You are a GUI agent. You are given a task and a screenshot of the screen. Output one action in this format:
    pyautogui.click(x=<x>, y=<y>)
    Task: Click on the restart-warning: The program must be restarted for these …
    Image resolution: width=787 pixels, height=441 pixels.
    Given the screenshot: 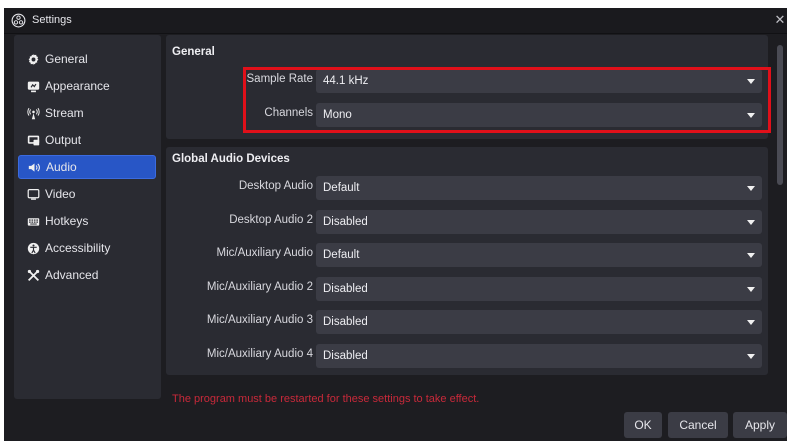 What is the action you would take?
    pyautogui.click(x=326, y=399)
    